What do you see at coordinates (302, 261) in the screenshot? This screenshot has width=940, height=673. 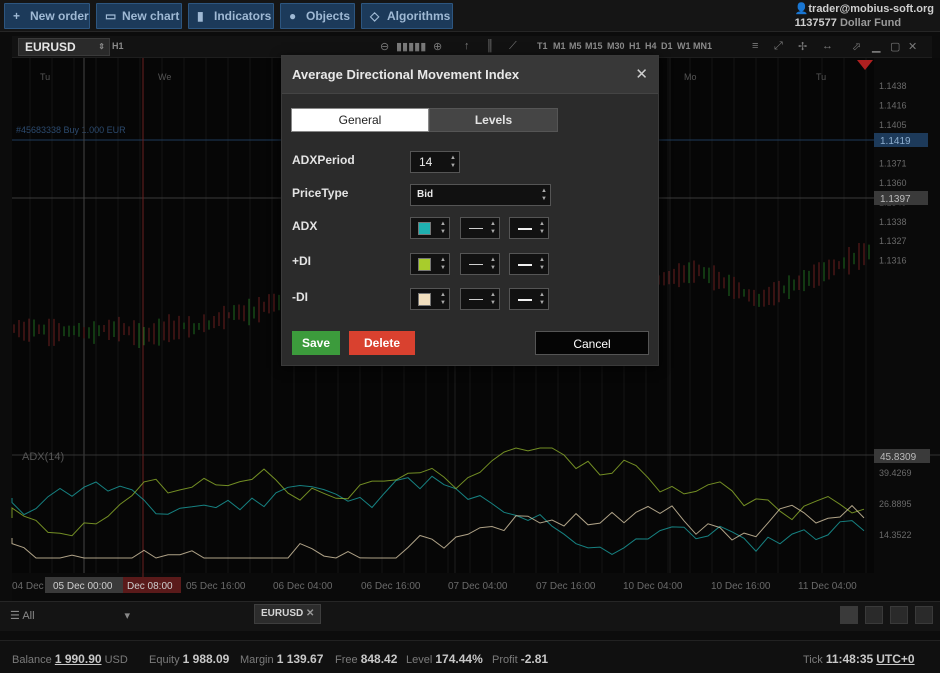 I see `plus-di-label: +DI` at bounding box center [302, 261].